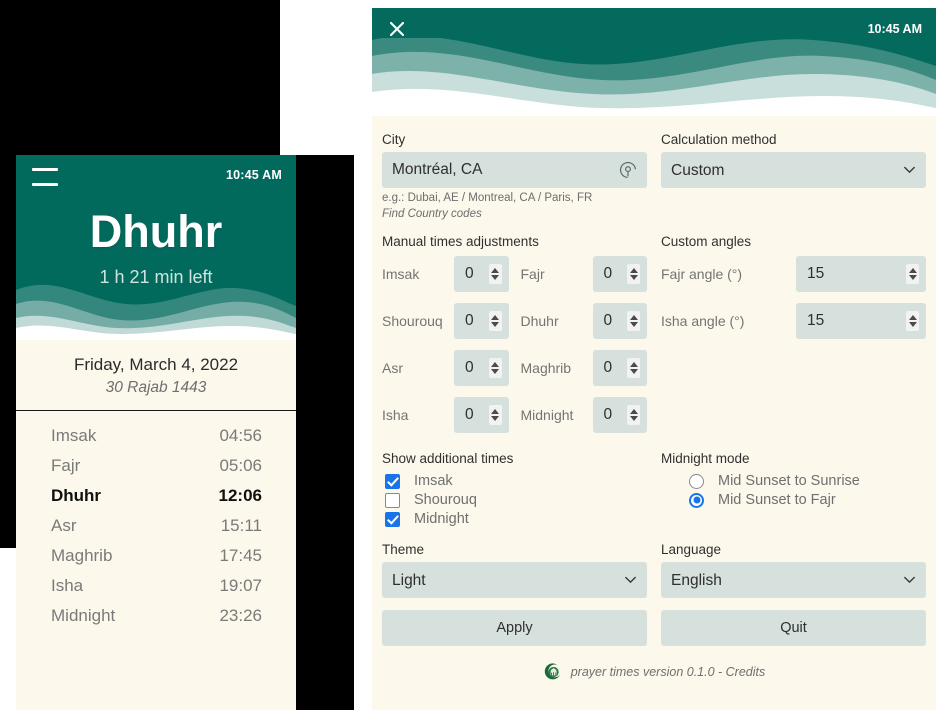 The width and height of the screenshot is (936, 710). What do you see at coordinates (441, 519) in the screenshot?
I see `option-label: Midnight` at bounding box center [441, 519].